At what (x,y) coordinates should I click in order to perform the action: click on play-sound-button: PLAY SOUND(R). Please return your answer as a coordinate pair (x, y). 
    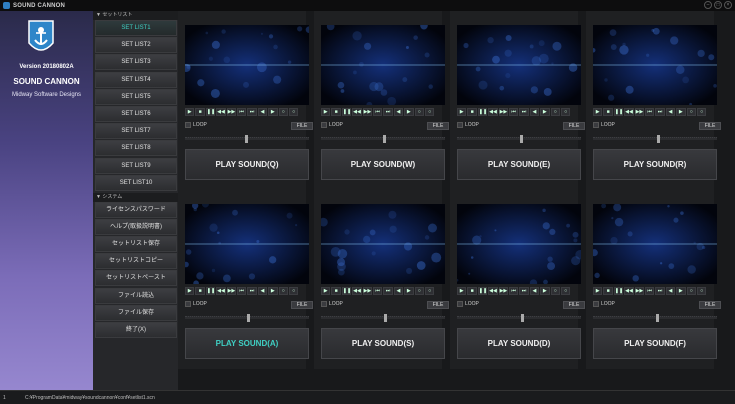
    Looking at the image, I should click on (655, 164).